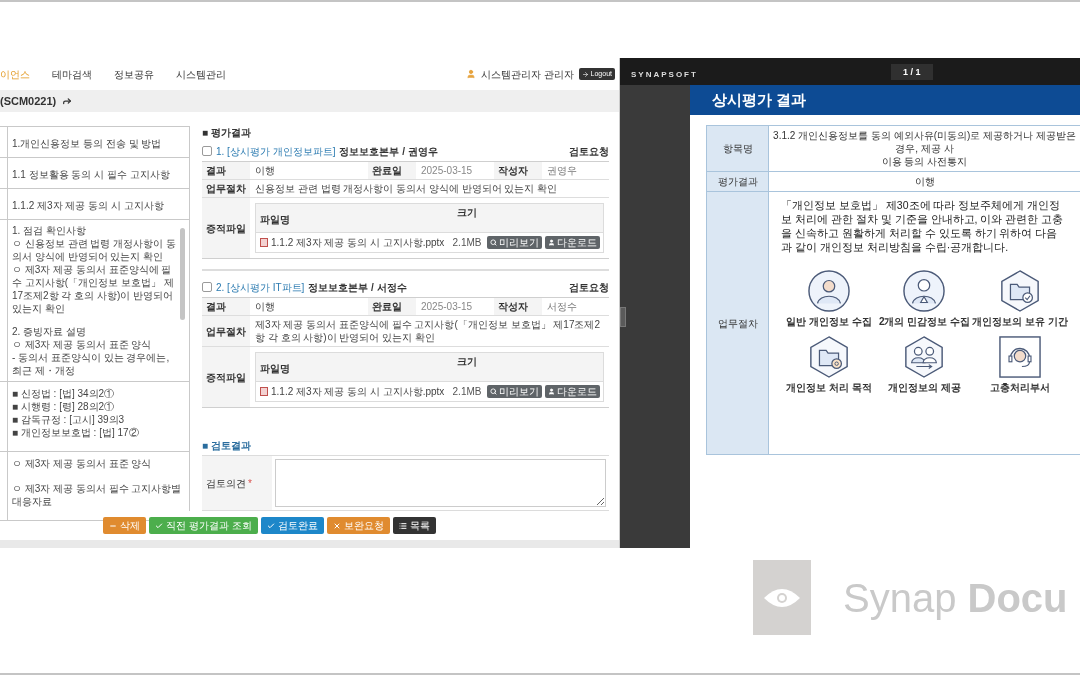  What do you see at coordinates (738, 323) in the screenshot?
I see `doc-row-label: 업무절차` at bounding box center [738, 323].